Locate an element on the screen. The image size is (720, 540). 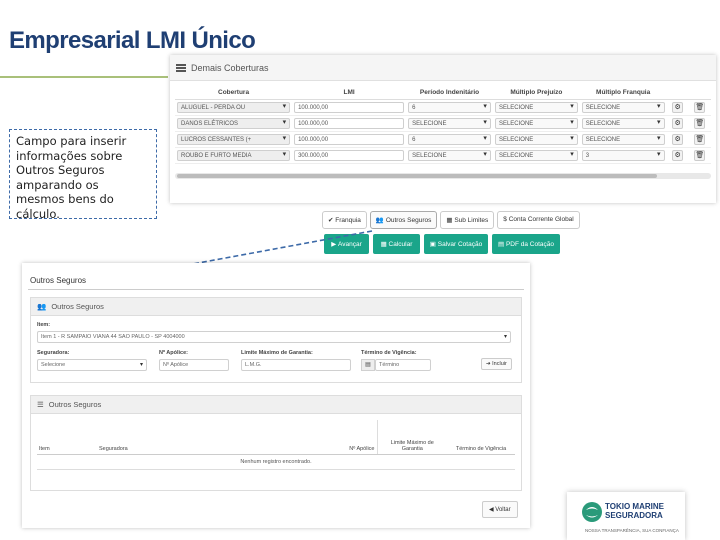
col-header: Nº Apólice is located at coordinates (312, 437).